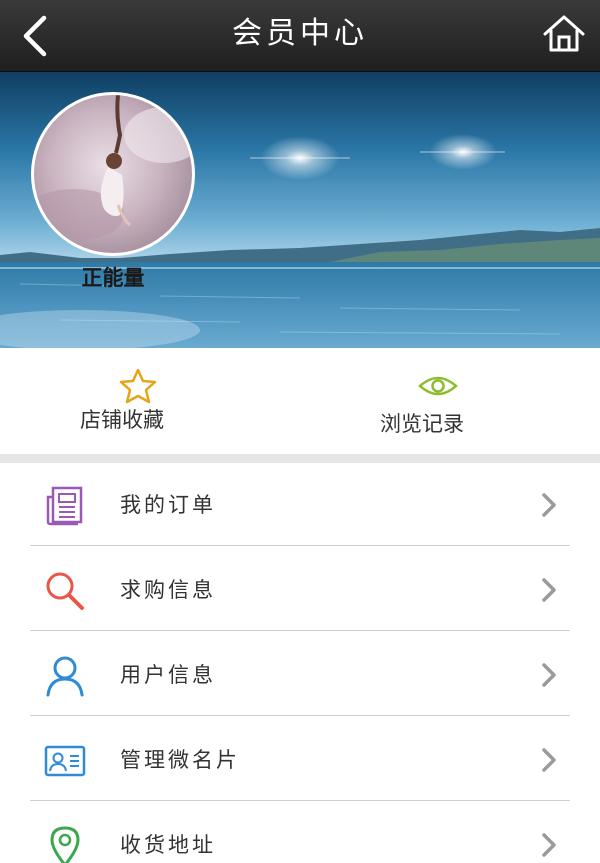 Image resolution: width=600 pixels, height=863 pixels. What do you see at coordinates (300, 458) in the screenshot?
I see `section-gap` at bounding box center [300, 458].